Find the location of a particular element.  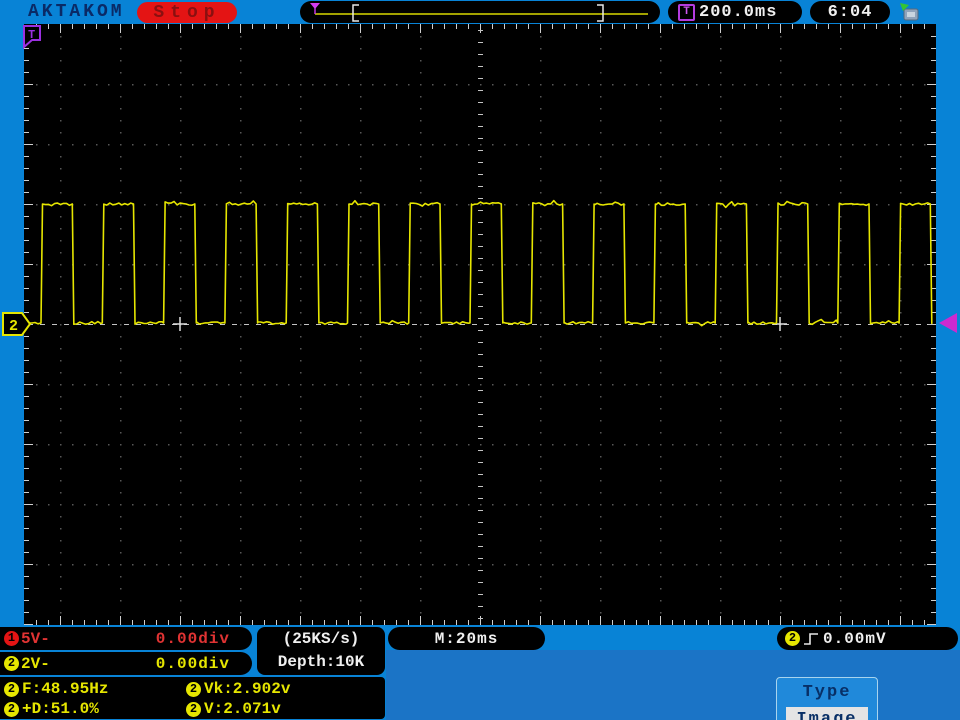

svg-text: T is located at coordinates (31, 35).